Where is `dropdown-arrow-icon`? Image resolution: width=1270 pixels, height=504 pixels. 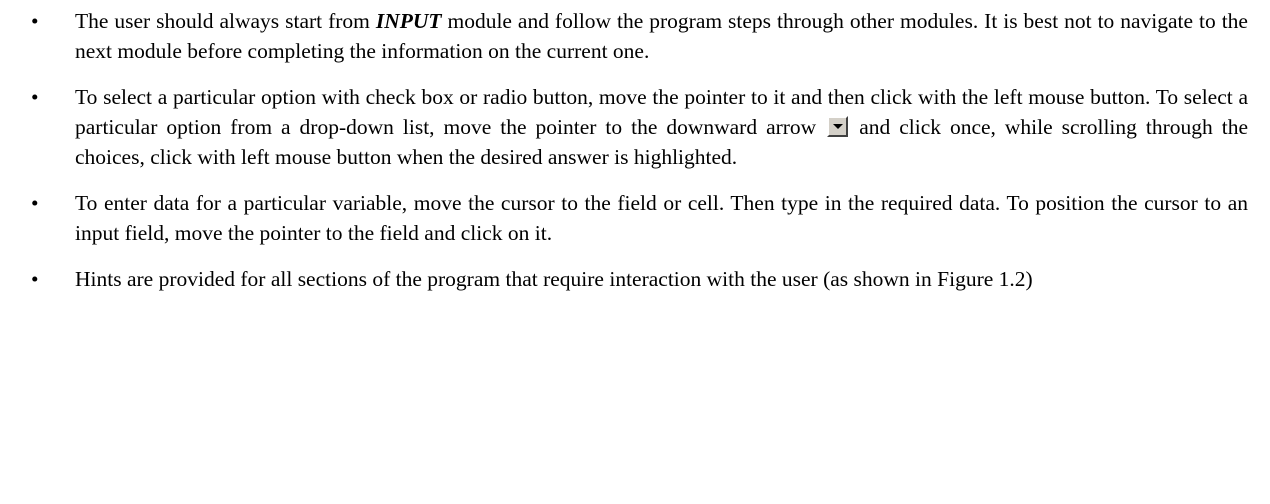 dropdown-arrow-icon is located at coordinates (838, 126).